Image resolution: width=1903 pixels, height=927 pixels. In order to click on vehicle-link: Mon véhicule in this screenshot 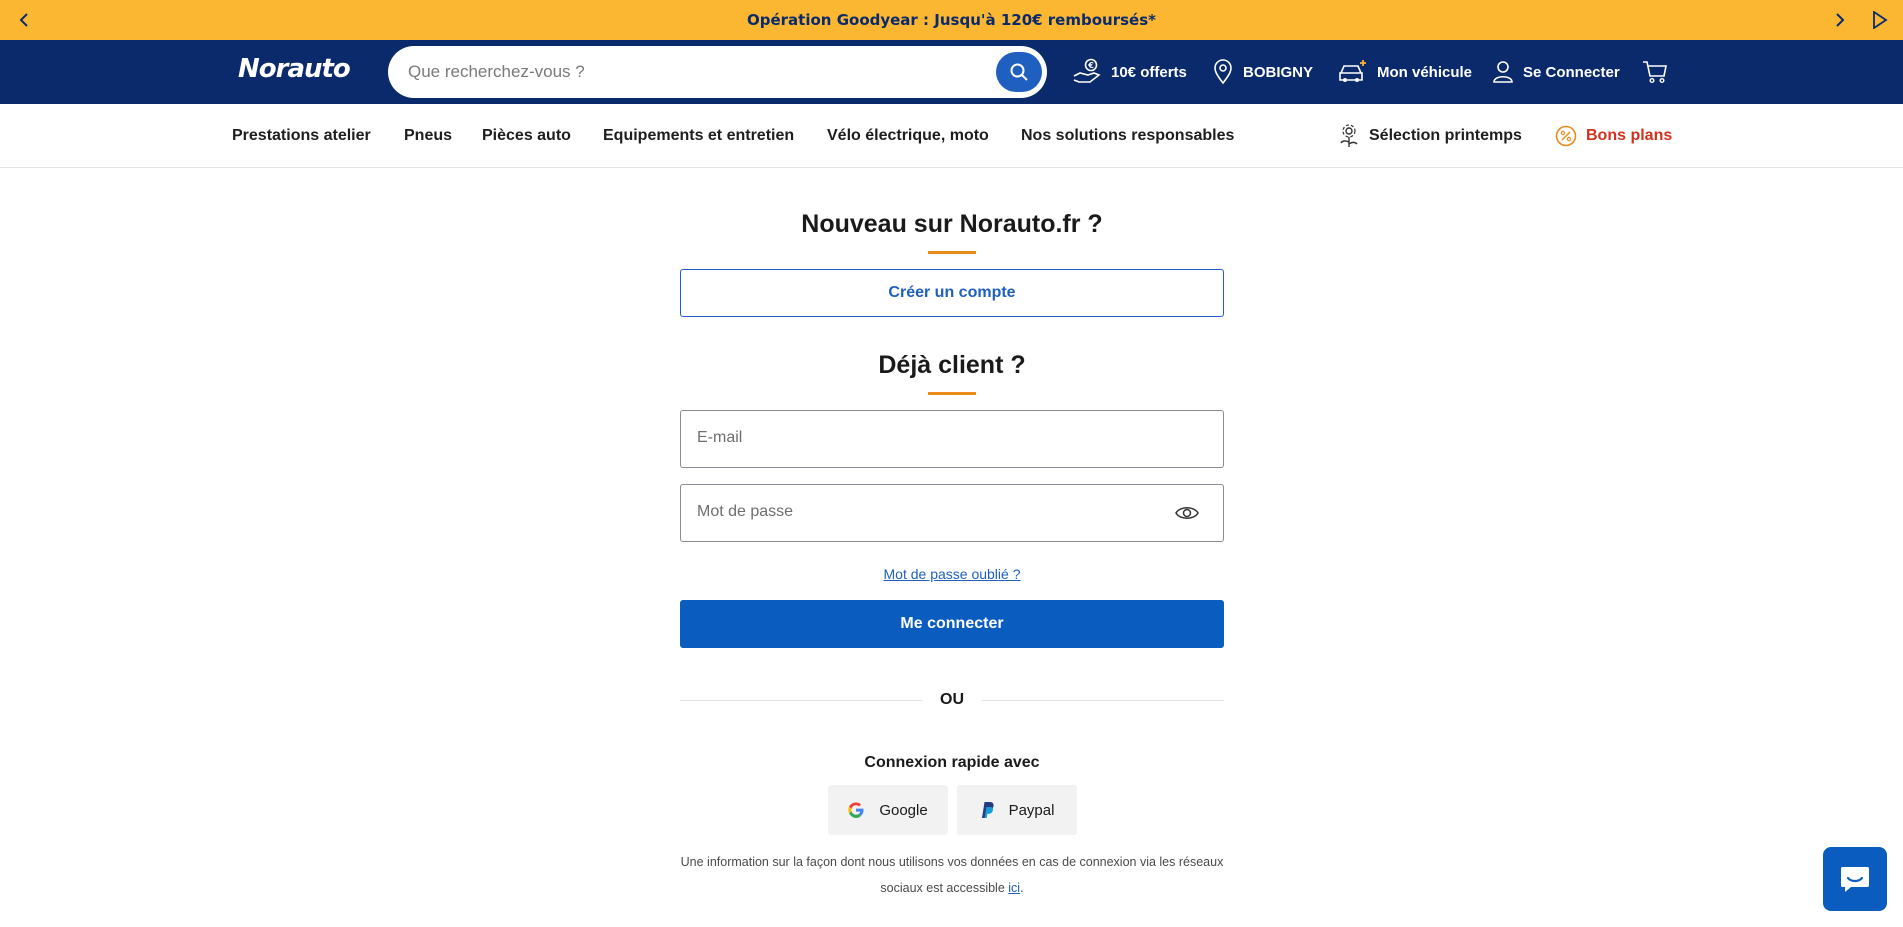, I will do `click(1405, 72)`.